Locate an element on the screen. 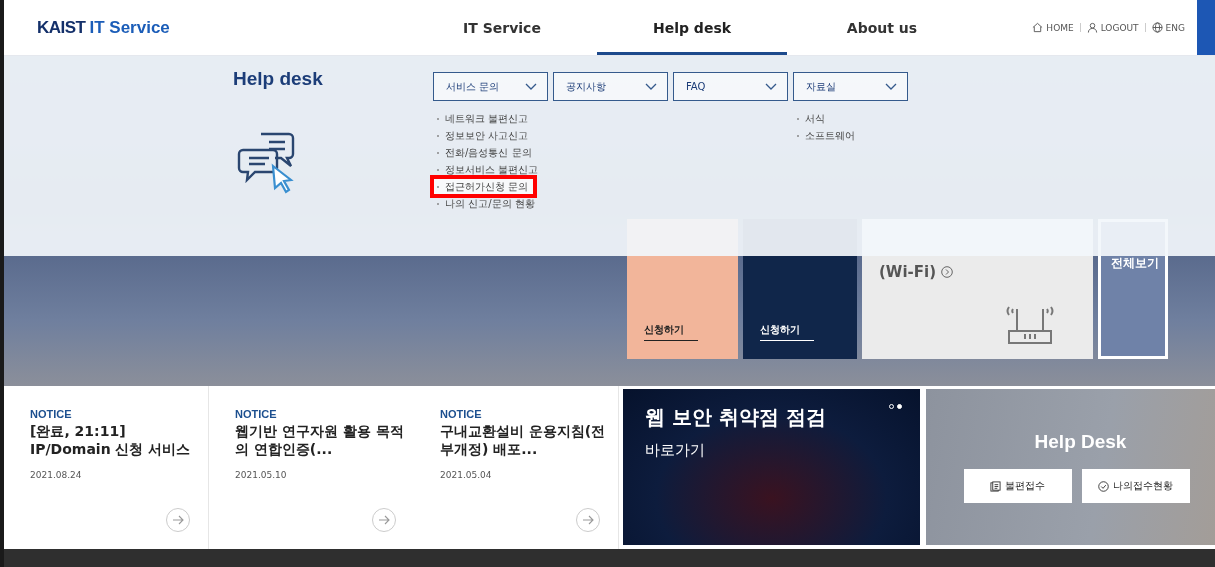  category-dropdown: FAQ is located at coordinates (730, 86).